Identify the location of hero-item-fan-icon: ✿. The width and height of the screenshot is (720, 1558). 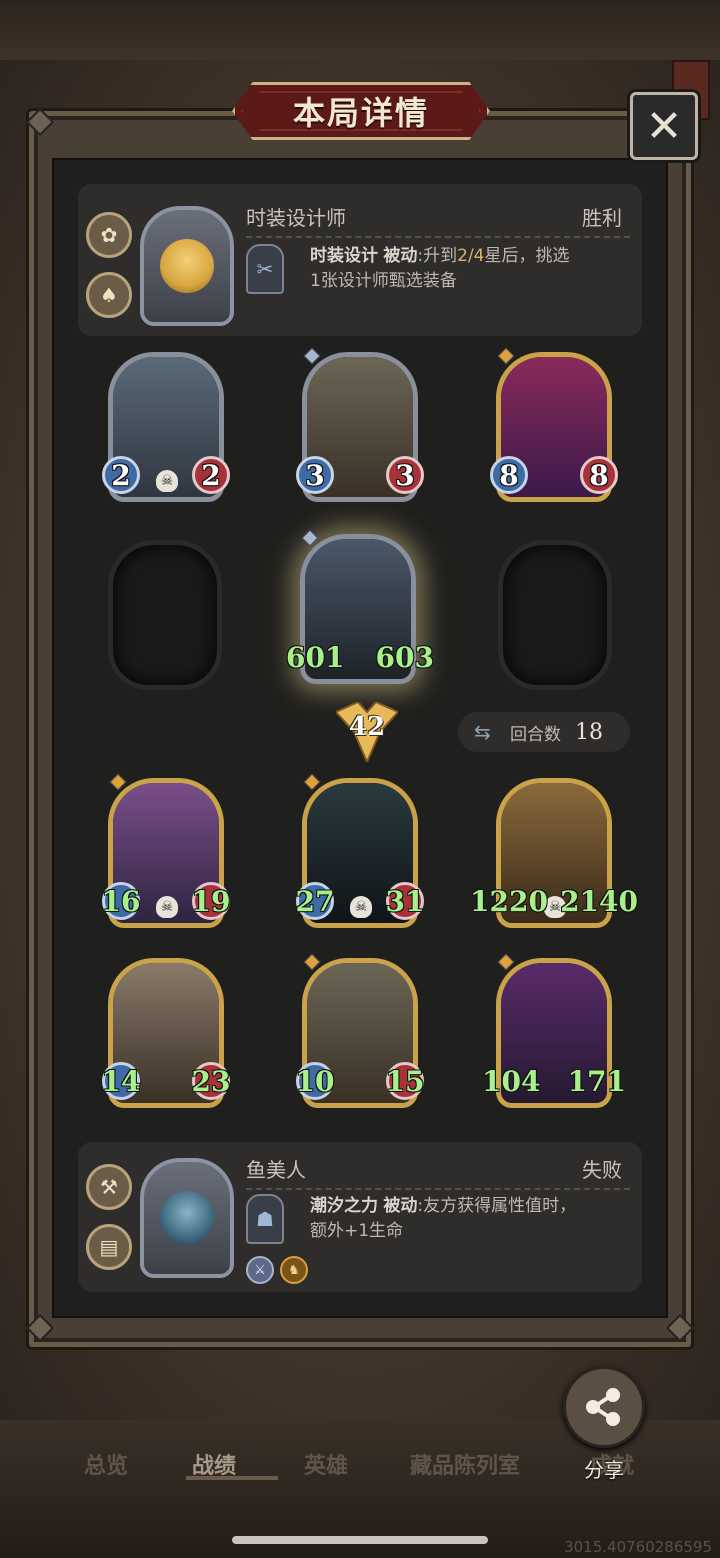
(109, 235).